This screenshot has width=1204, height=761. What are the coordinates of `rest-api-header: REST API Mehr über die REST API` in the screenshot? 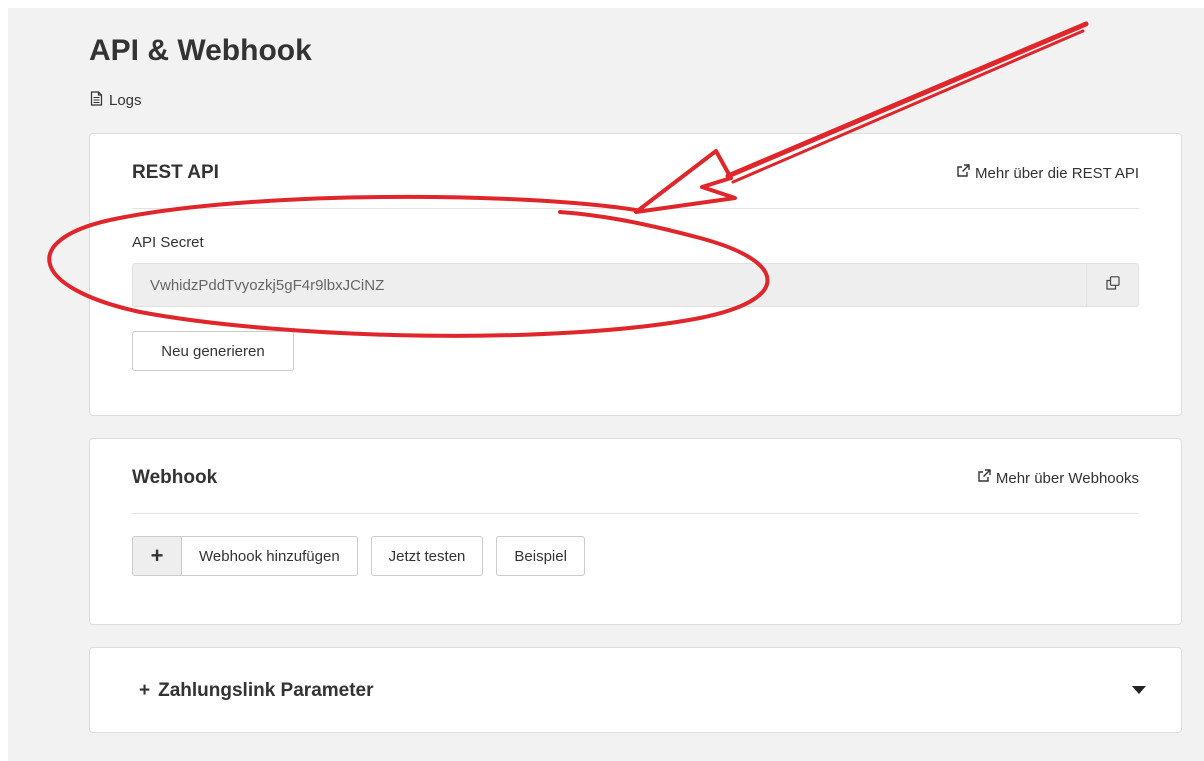 It's located at (635, 183).